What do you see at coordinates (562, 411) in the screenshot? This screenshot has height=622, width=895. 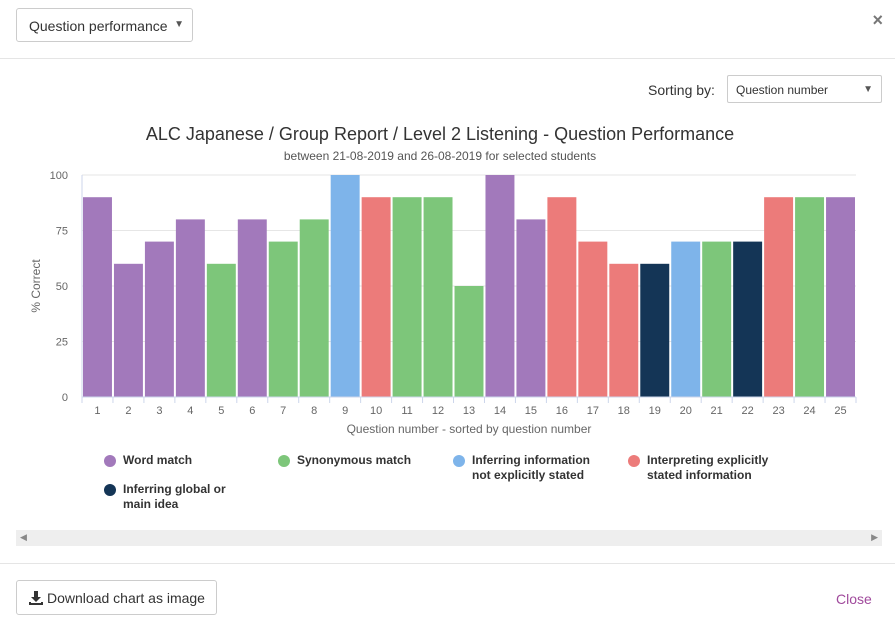 I see `x-tick-label: 16` at bounding box center [562, 411].